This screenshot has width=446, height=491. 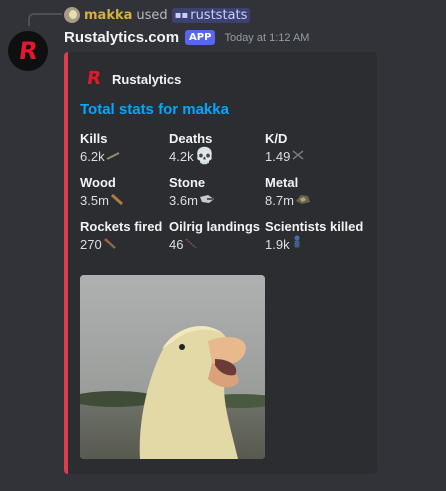 What do you see at coordinates (94, 200) in the screenshot?
I see `field-value-text: 3.5m` at bounding box center [94, 200].